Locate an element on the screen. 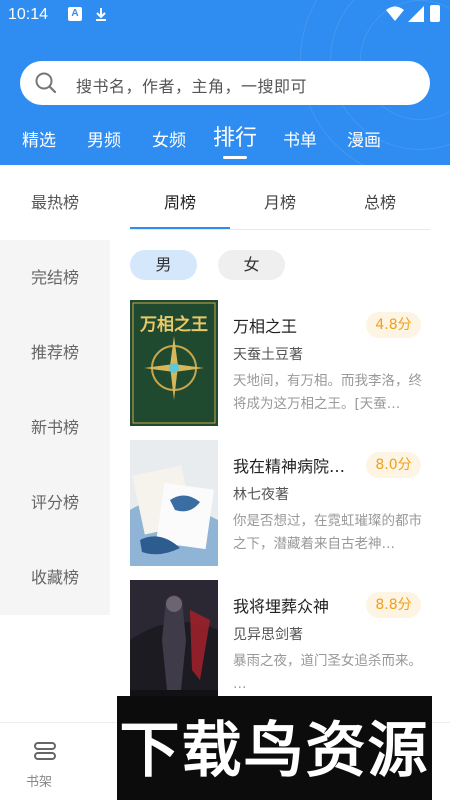 This screenshot has height=800, width=450. tab-total: 总榜 is located at coordinates (380, 201).